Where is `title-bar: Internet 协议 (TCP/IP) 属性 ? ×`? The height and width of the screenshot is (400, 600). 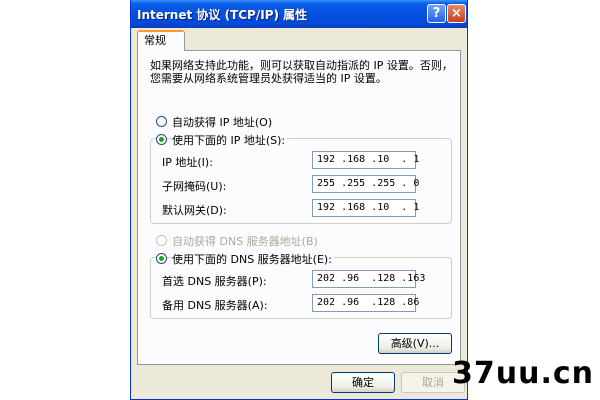
title-bar: Internet 协议 (TCP/IP) 属性 ? × is located at coordinates (299, 14).